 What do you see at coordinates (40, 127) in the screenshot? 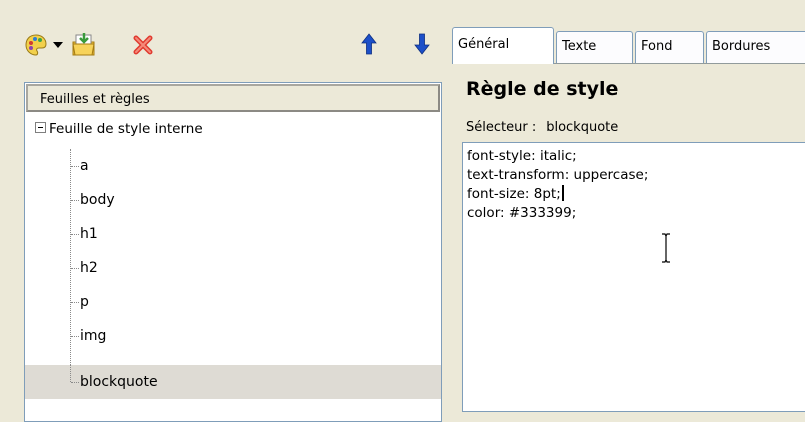
I see `collapse-toggle-icon` at bounding box center [40, 127].